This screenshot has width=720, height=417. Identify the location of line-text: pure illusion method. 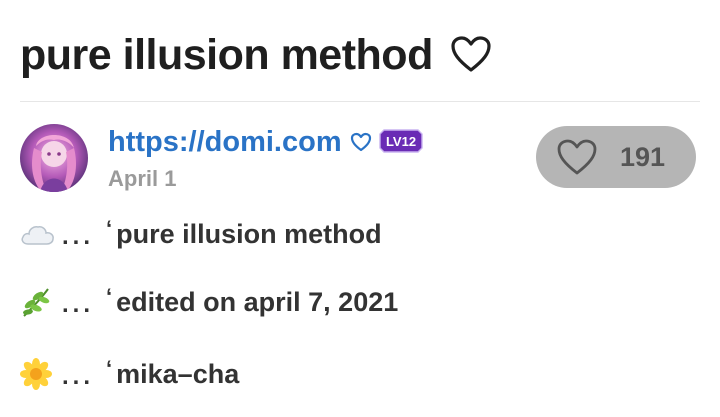
(249, 233).